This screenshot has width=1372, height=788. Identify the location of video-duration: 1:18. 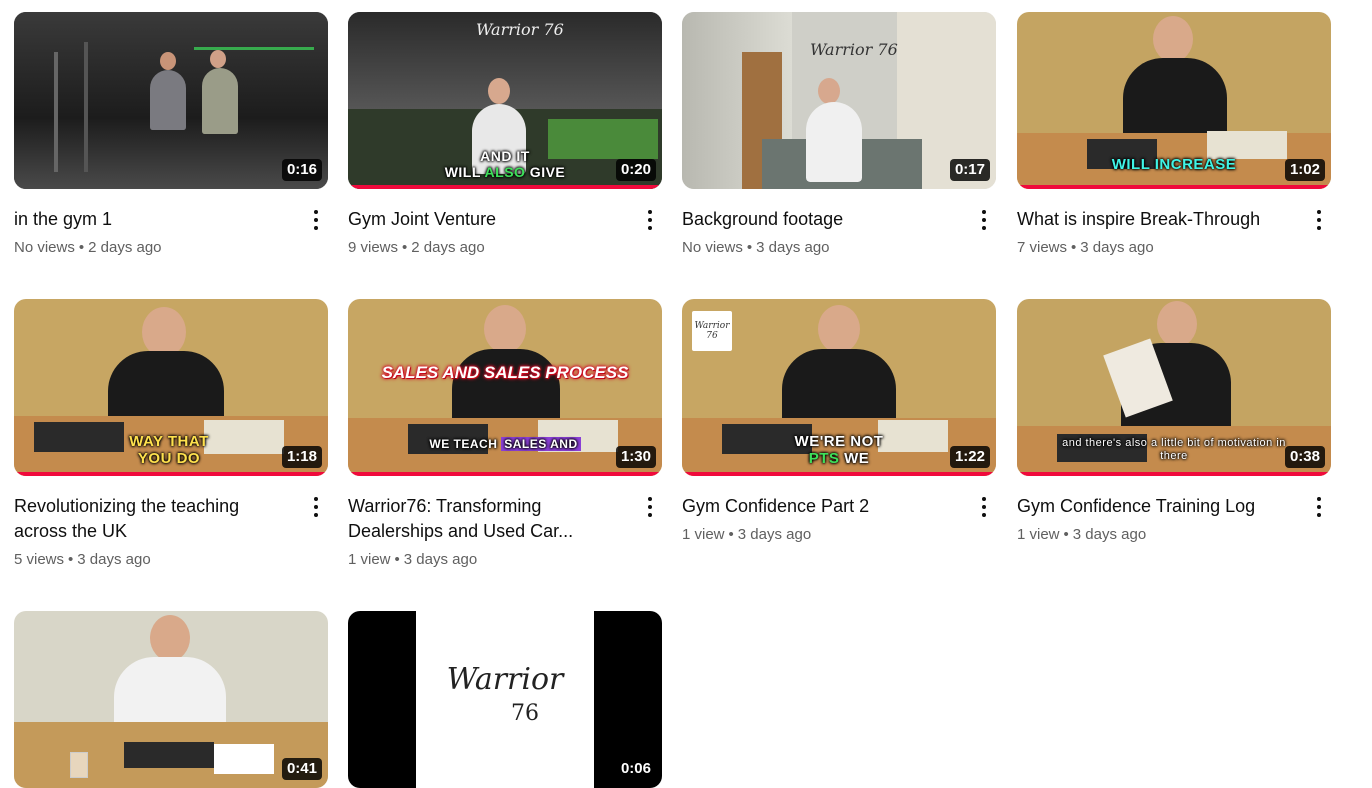
(301, 457).